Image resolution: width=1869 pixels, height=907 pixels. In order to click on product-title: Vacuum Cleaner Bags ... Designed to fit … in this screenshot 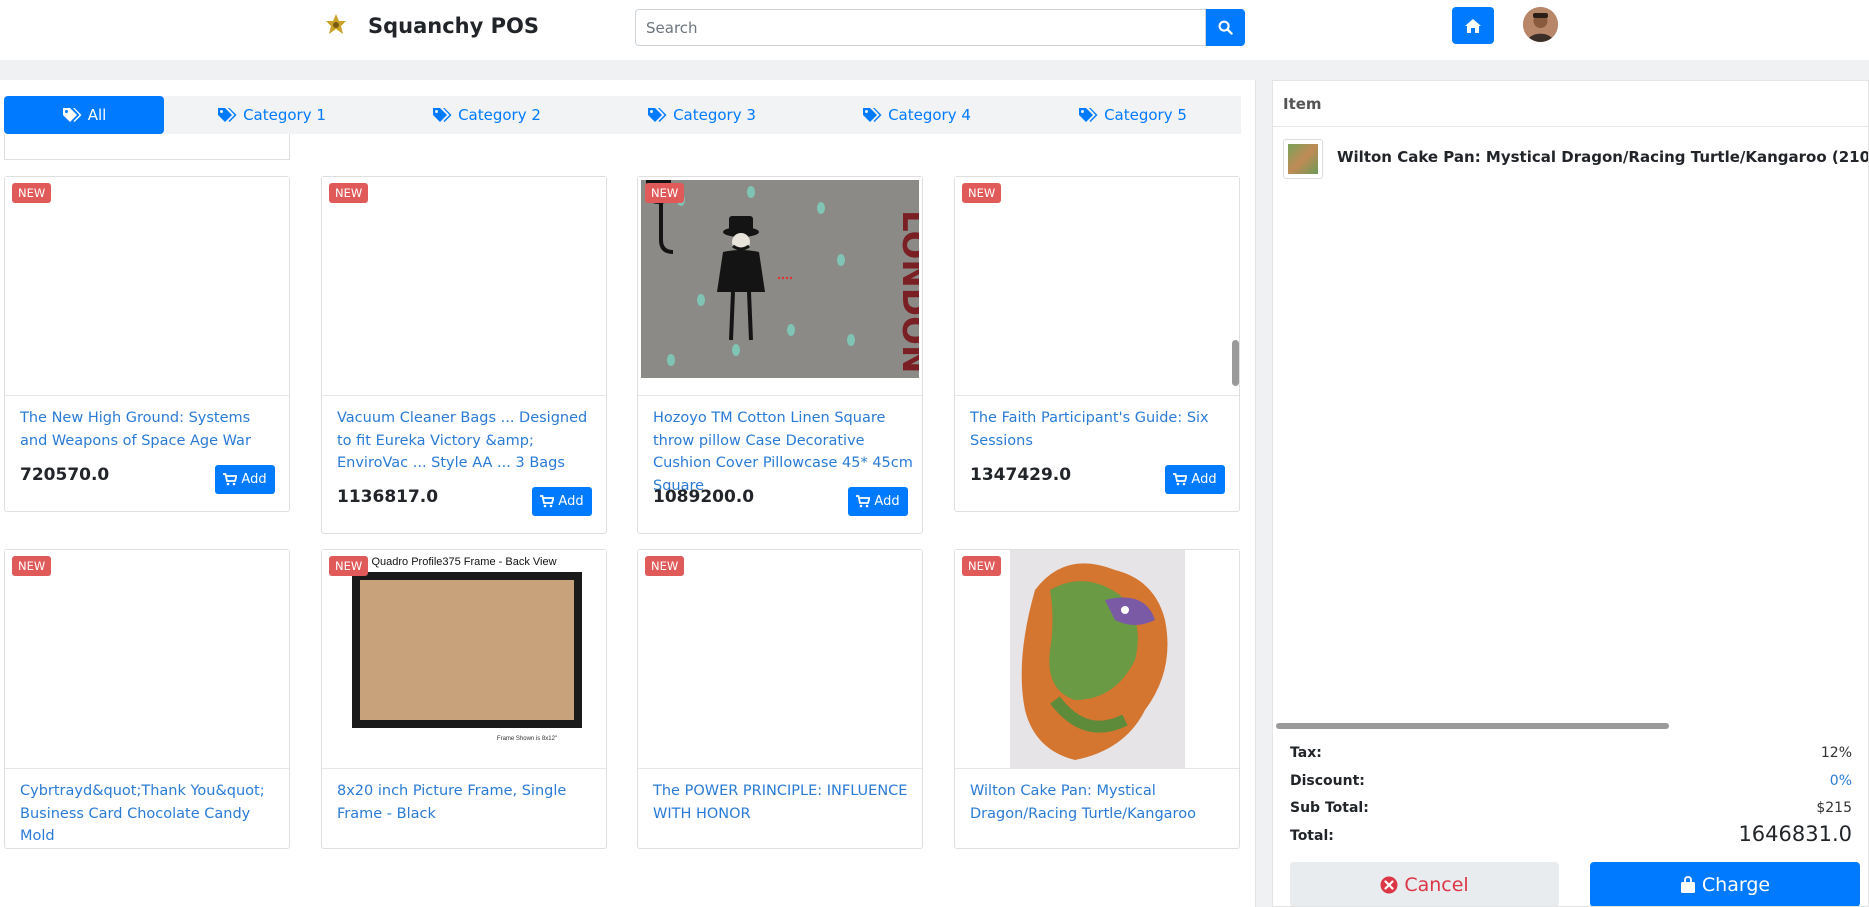, I will do `click(468, 441)`.